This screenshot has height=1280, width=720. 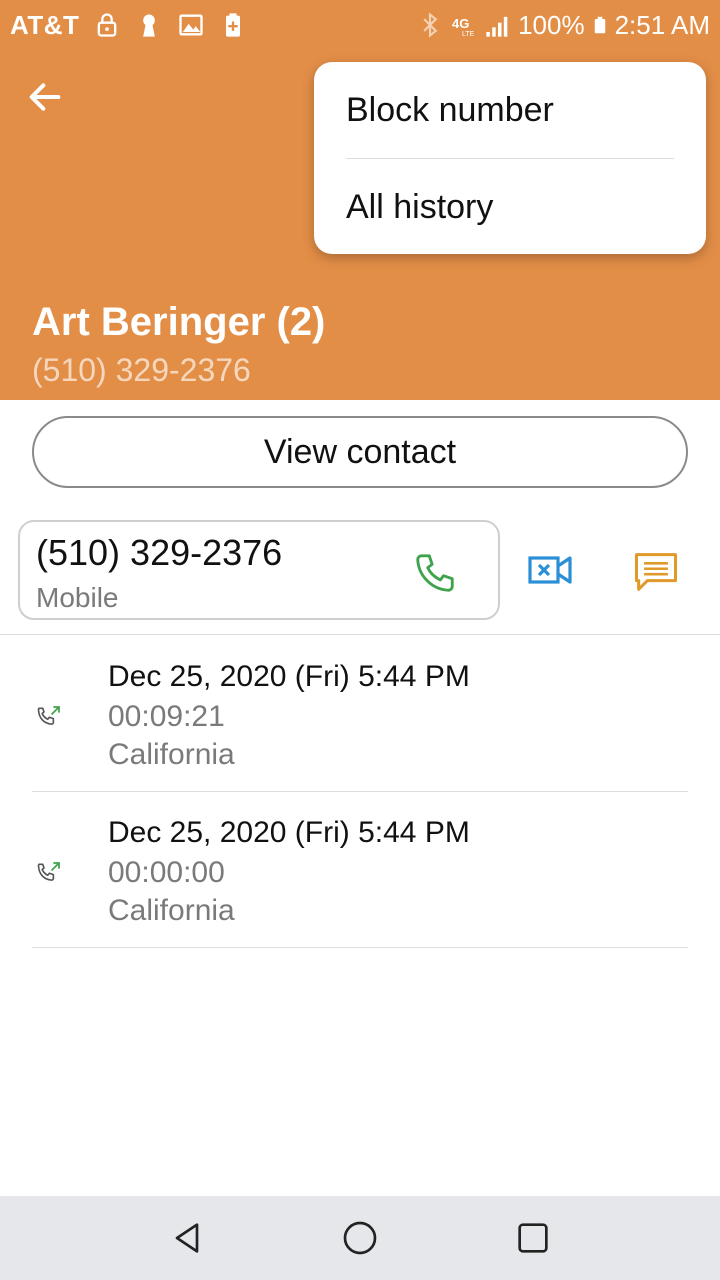 What do you see at coordinates (460, 23) in the screenshot?
I see `svg-text: 4G` at bounding box center [460, 23].